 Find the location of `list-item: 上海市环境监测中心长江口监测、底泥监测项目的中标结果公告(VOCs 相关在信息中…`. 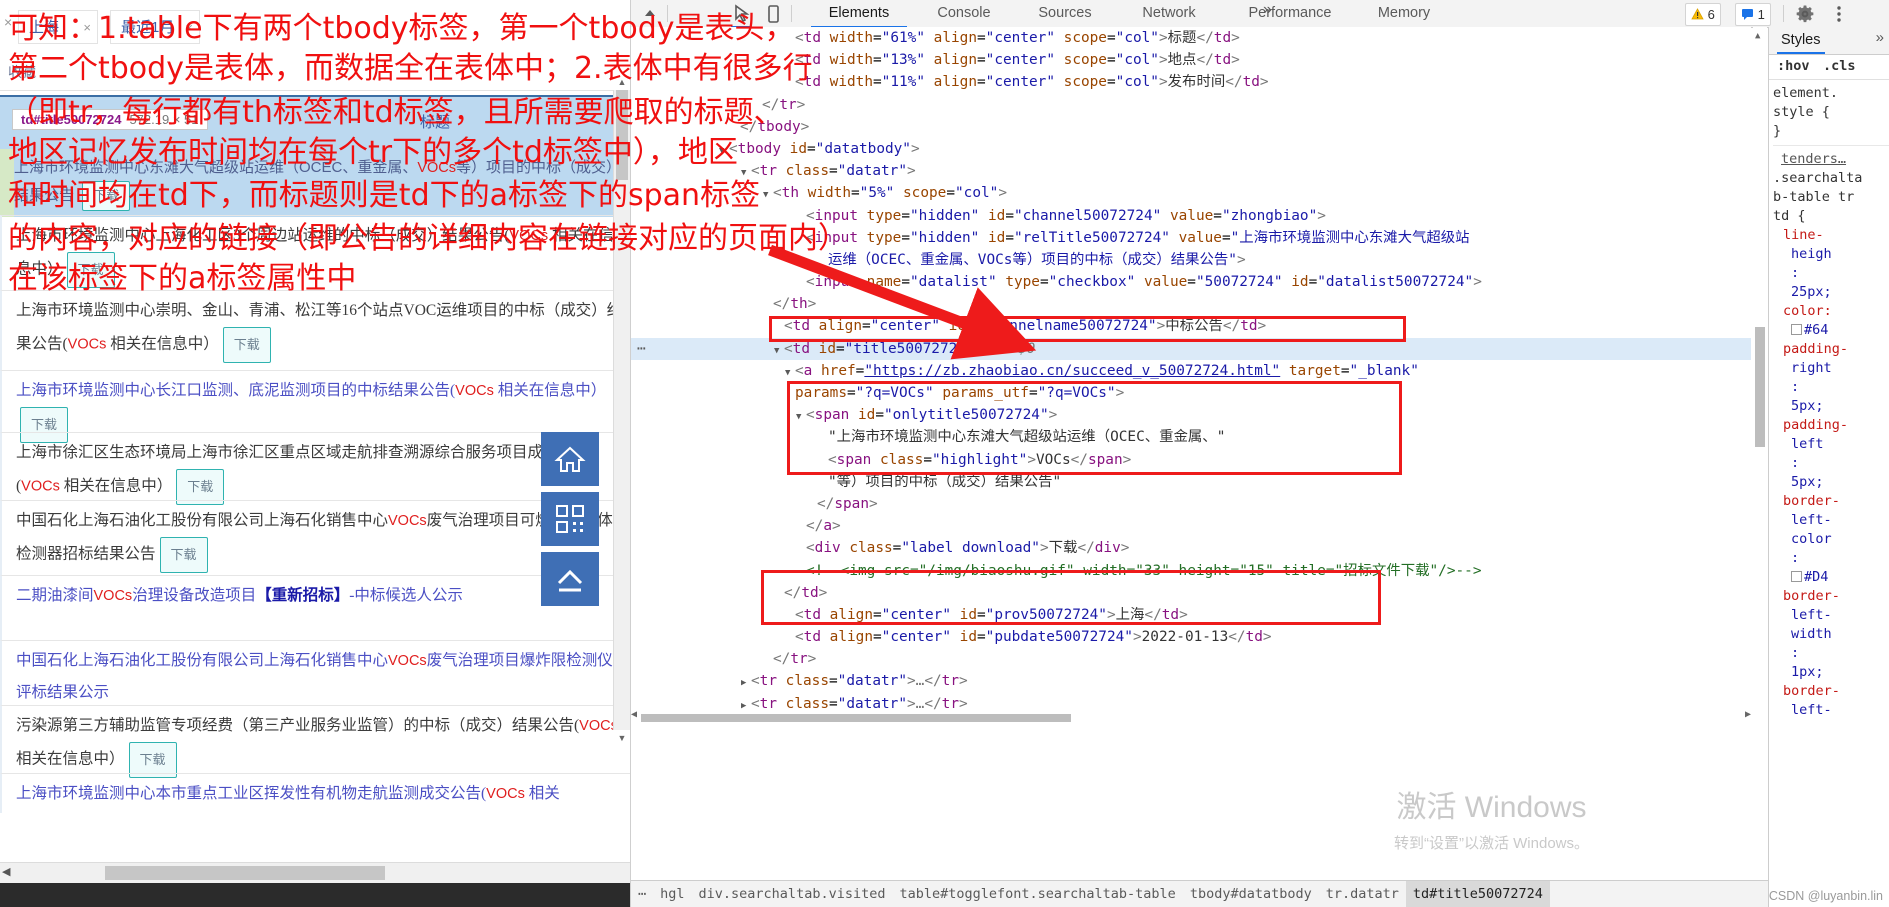

list-item: 上海市环境监测中心长江口监测、底泥监测项目的中标结果公告(VOCs 相关在信息中… is located at coordinates (315, 406).